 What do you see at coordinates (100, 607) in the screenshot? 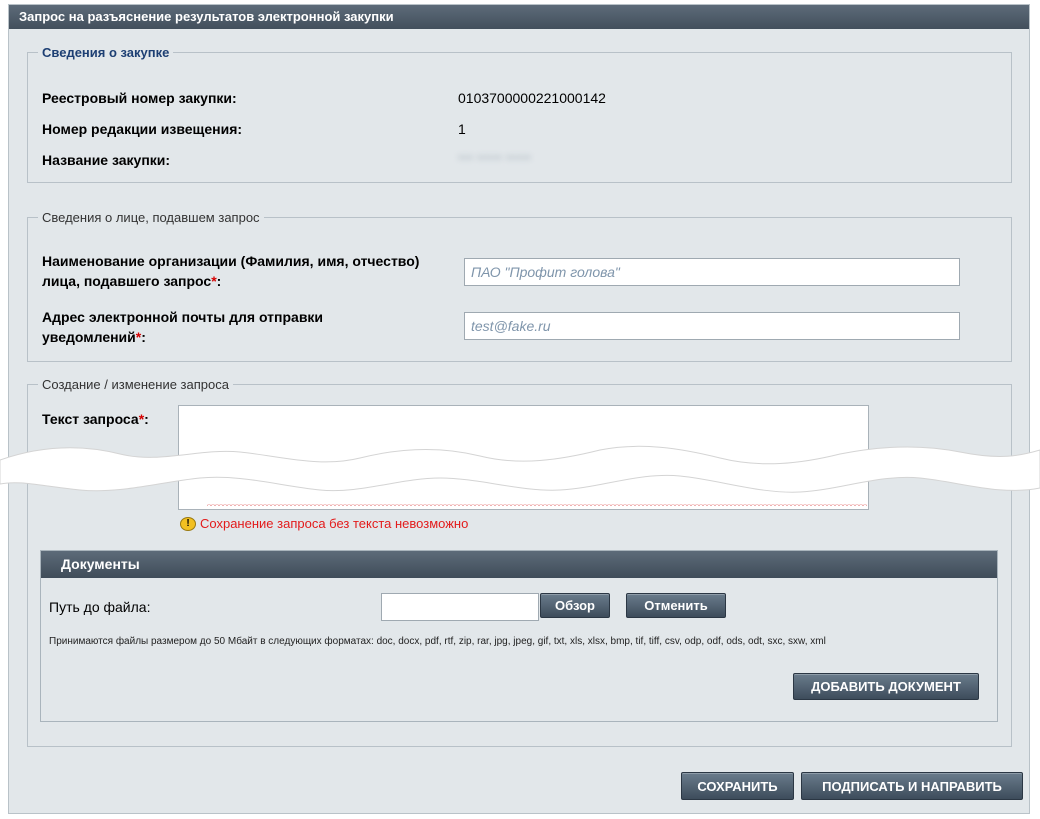
I see `file-path-label: Путь до файла:` at bounding box center [100, 607].